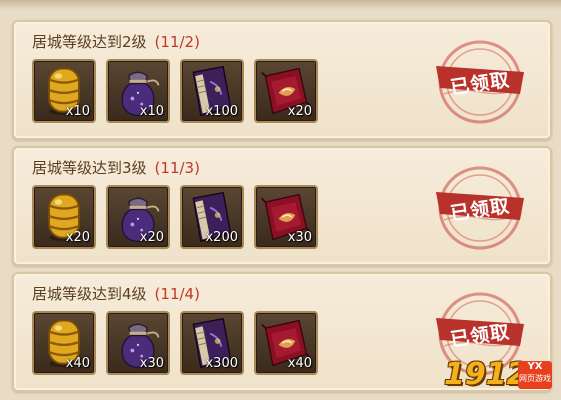 This screenshot has width=561, height=400. I want to click on task-title-text: 居城等级达到4级, so click(89, 294).